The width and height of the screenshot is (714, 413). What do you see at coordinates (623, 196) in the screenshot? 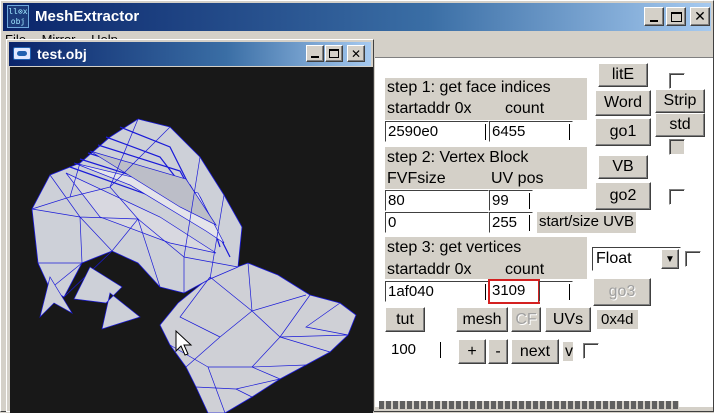
I see `go2-button: go2` at bounding box center [623, 196].